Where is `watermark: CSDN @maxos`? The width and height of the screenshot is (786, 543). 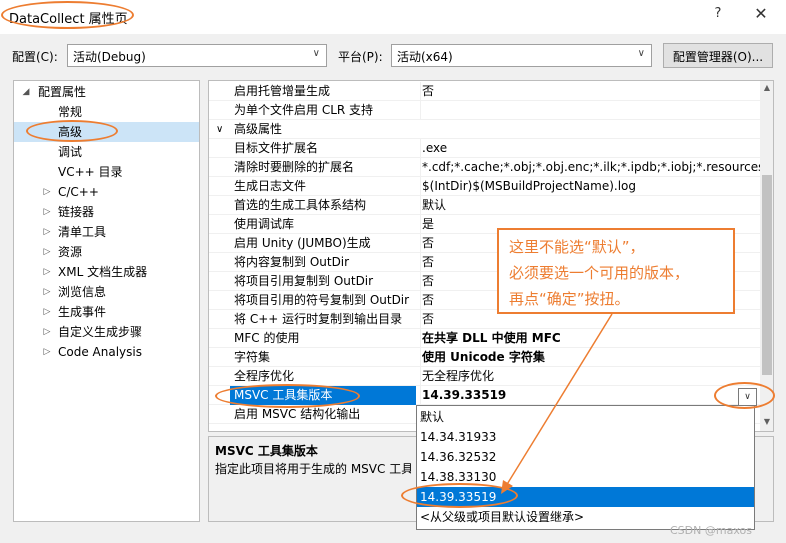 watermark: CSDN @maxos is located at coordinates (711, 530).